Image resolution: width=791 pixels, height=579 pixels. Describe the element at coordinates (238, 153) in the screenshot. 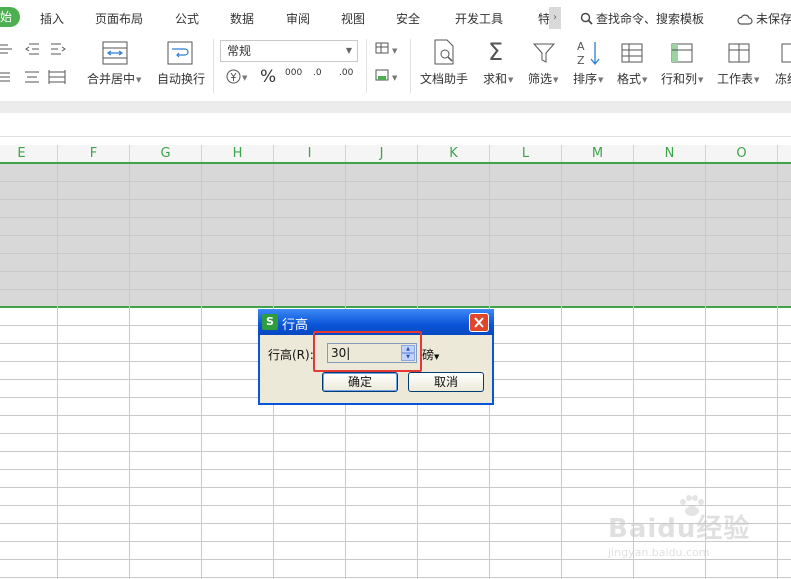

I see `column-header-h: H` at that location.